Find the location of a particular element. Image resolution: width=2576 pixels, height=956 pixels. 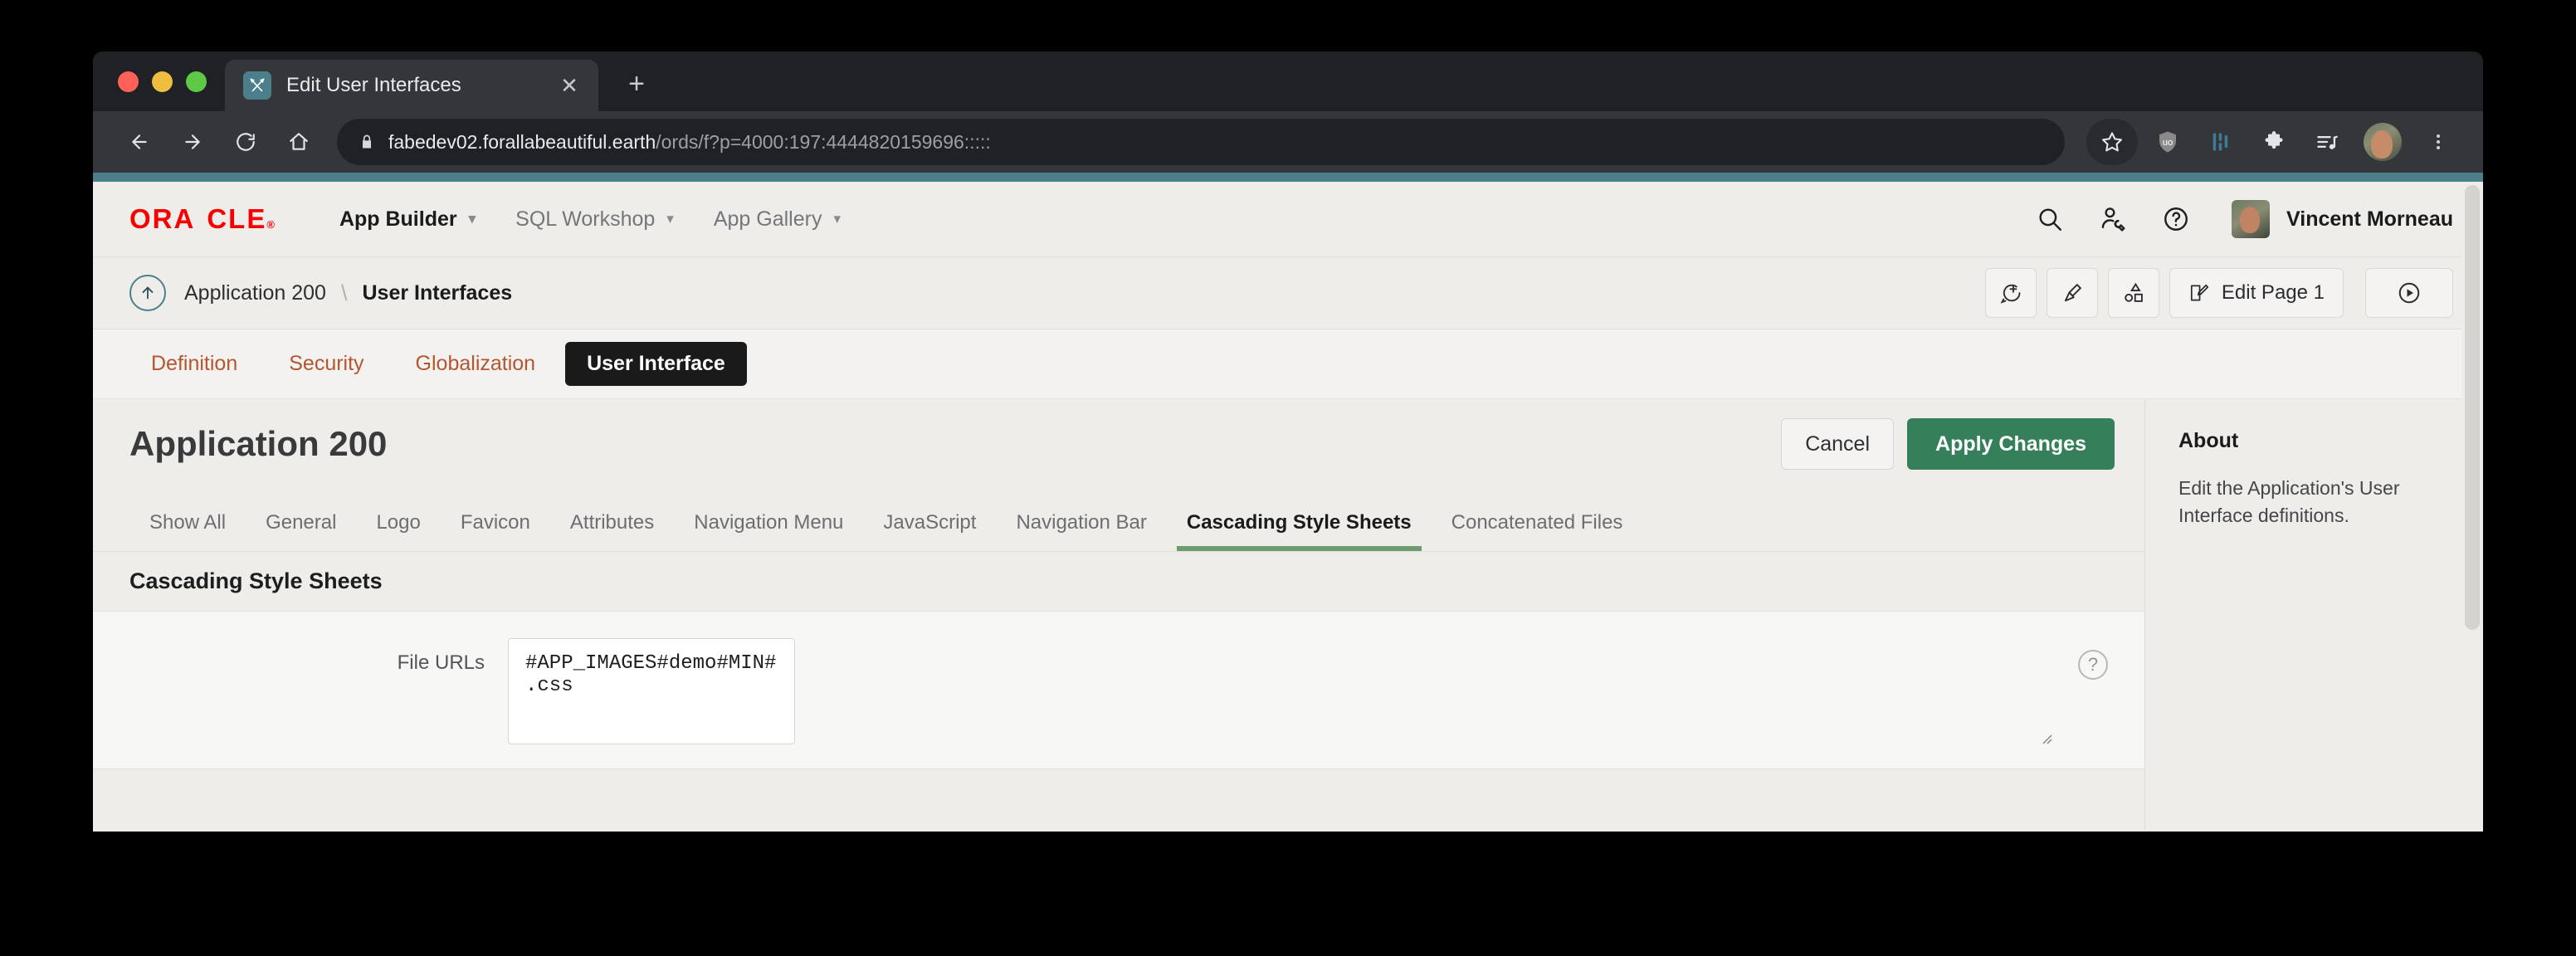

tab-attributes: Attributes is located at coordinates (612, 531).